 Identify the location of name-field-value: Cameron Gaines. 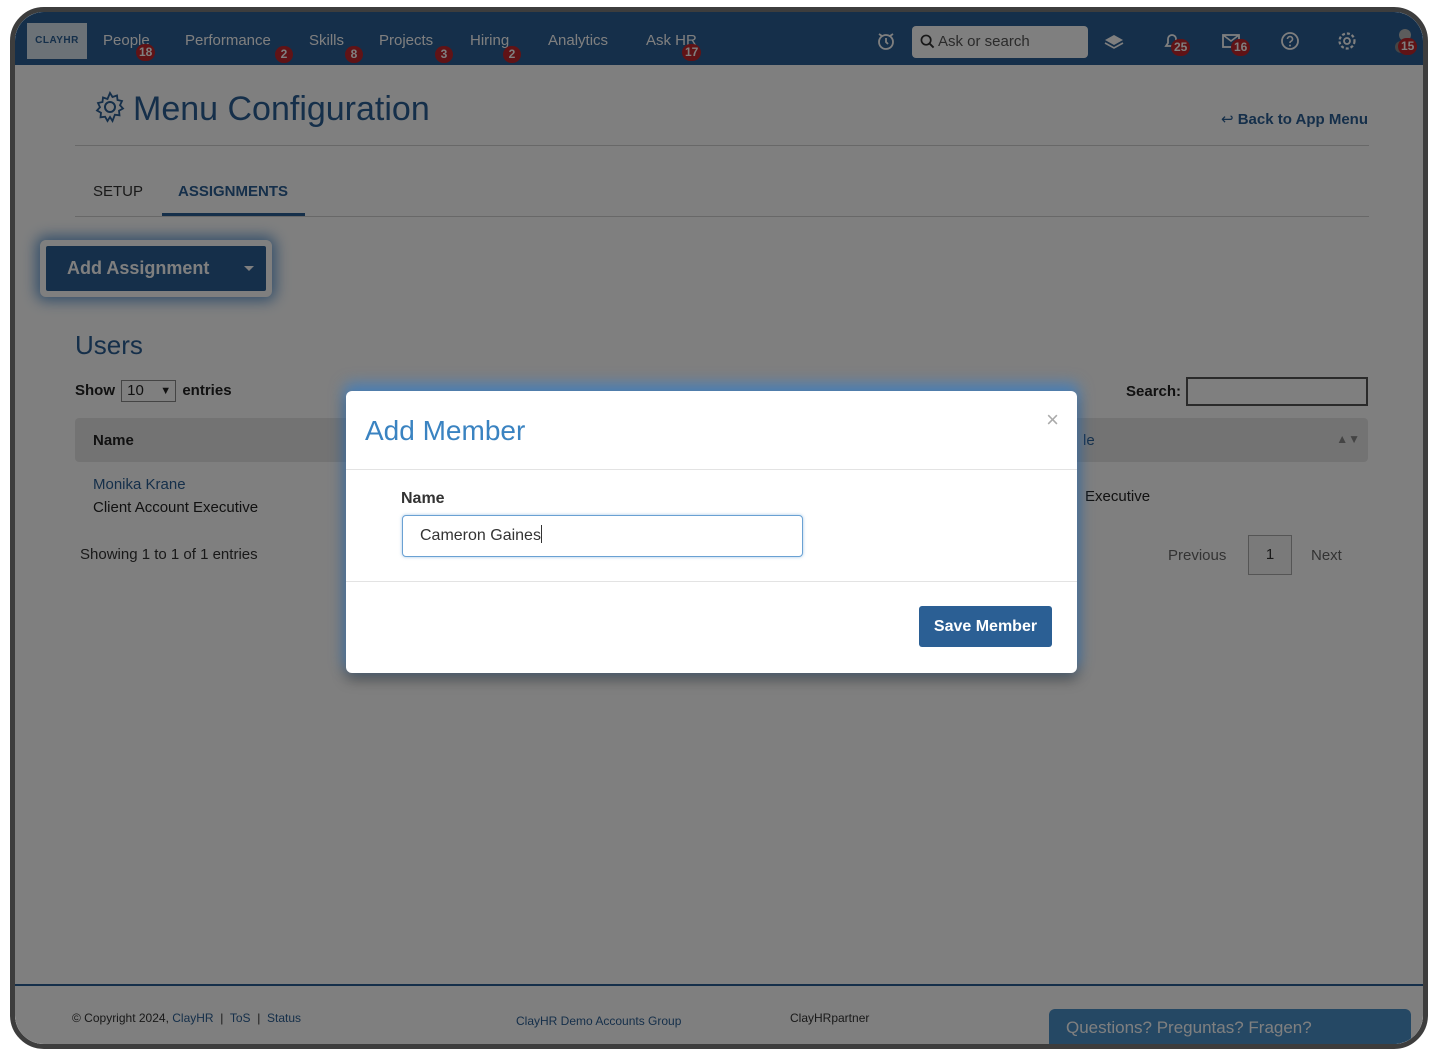
(480, 535).